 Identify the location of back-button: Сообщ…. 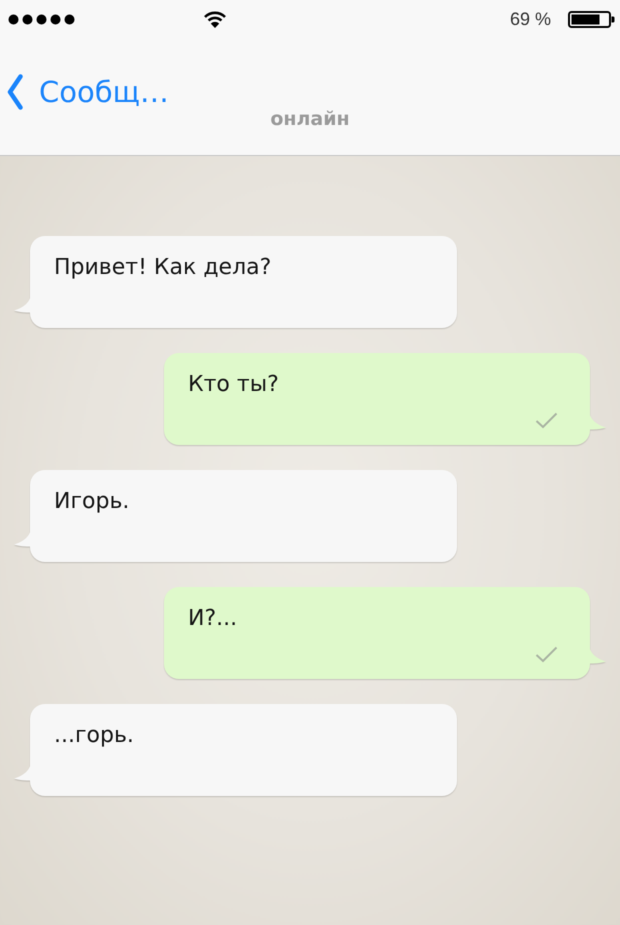
(88, 92).